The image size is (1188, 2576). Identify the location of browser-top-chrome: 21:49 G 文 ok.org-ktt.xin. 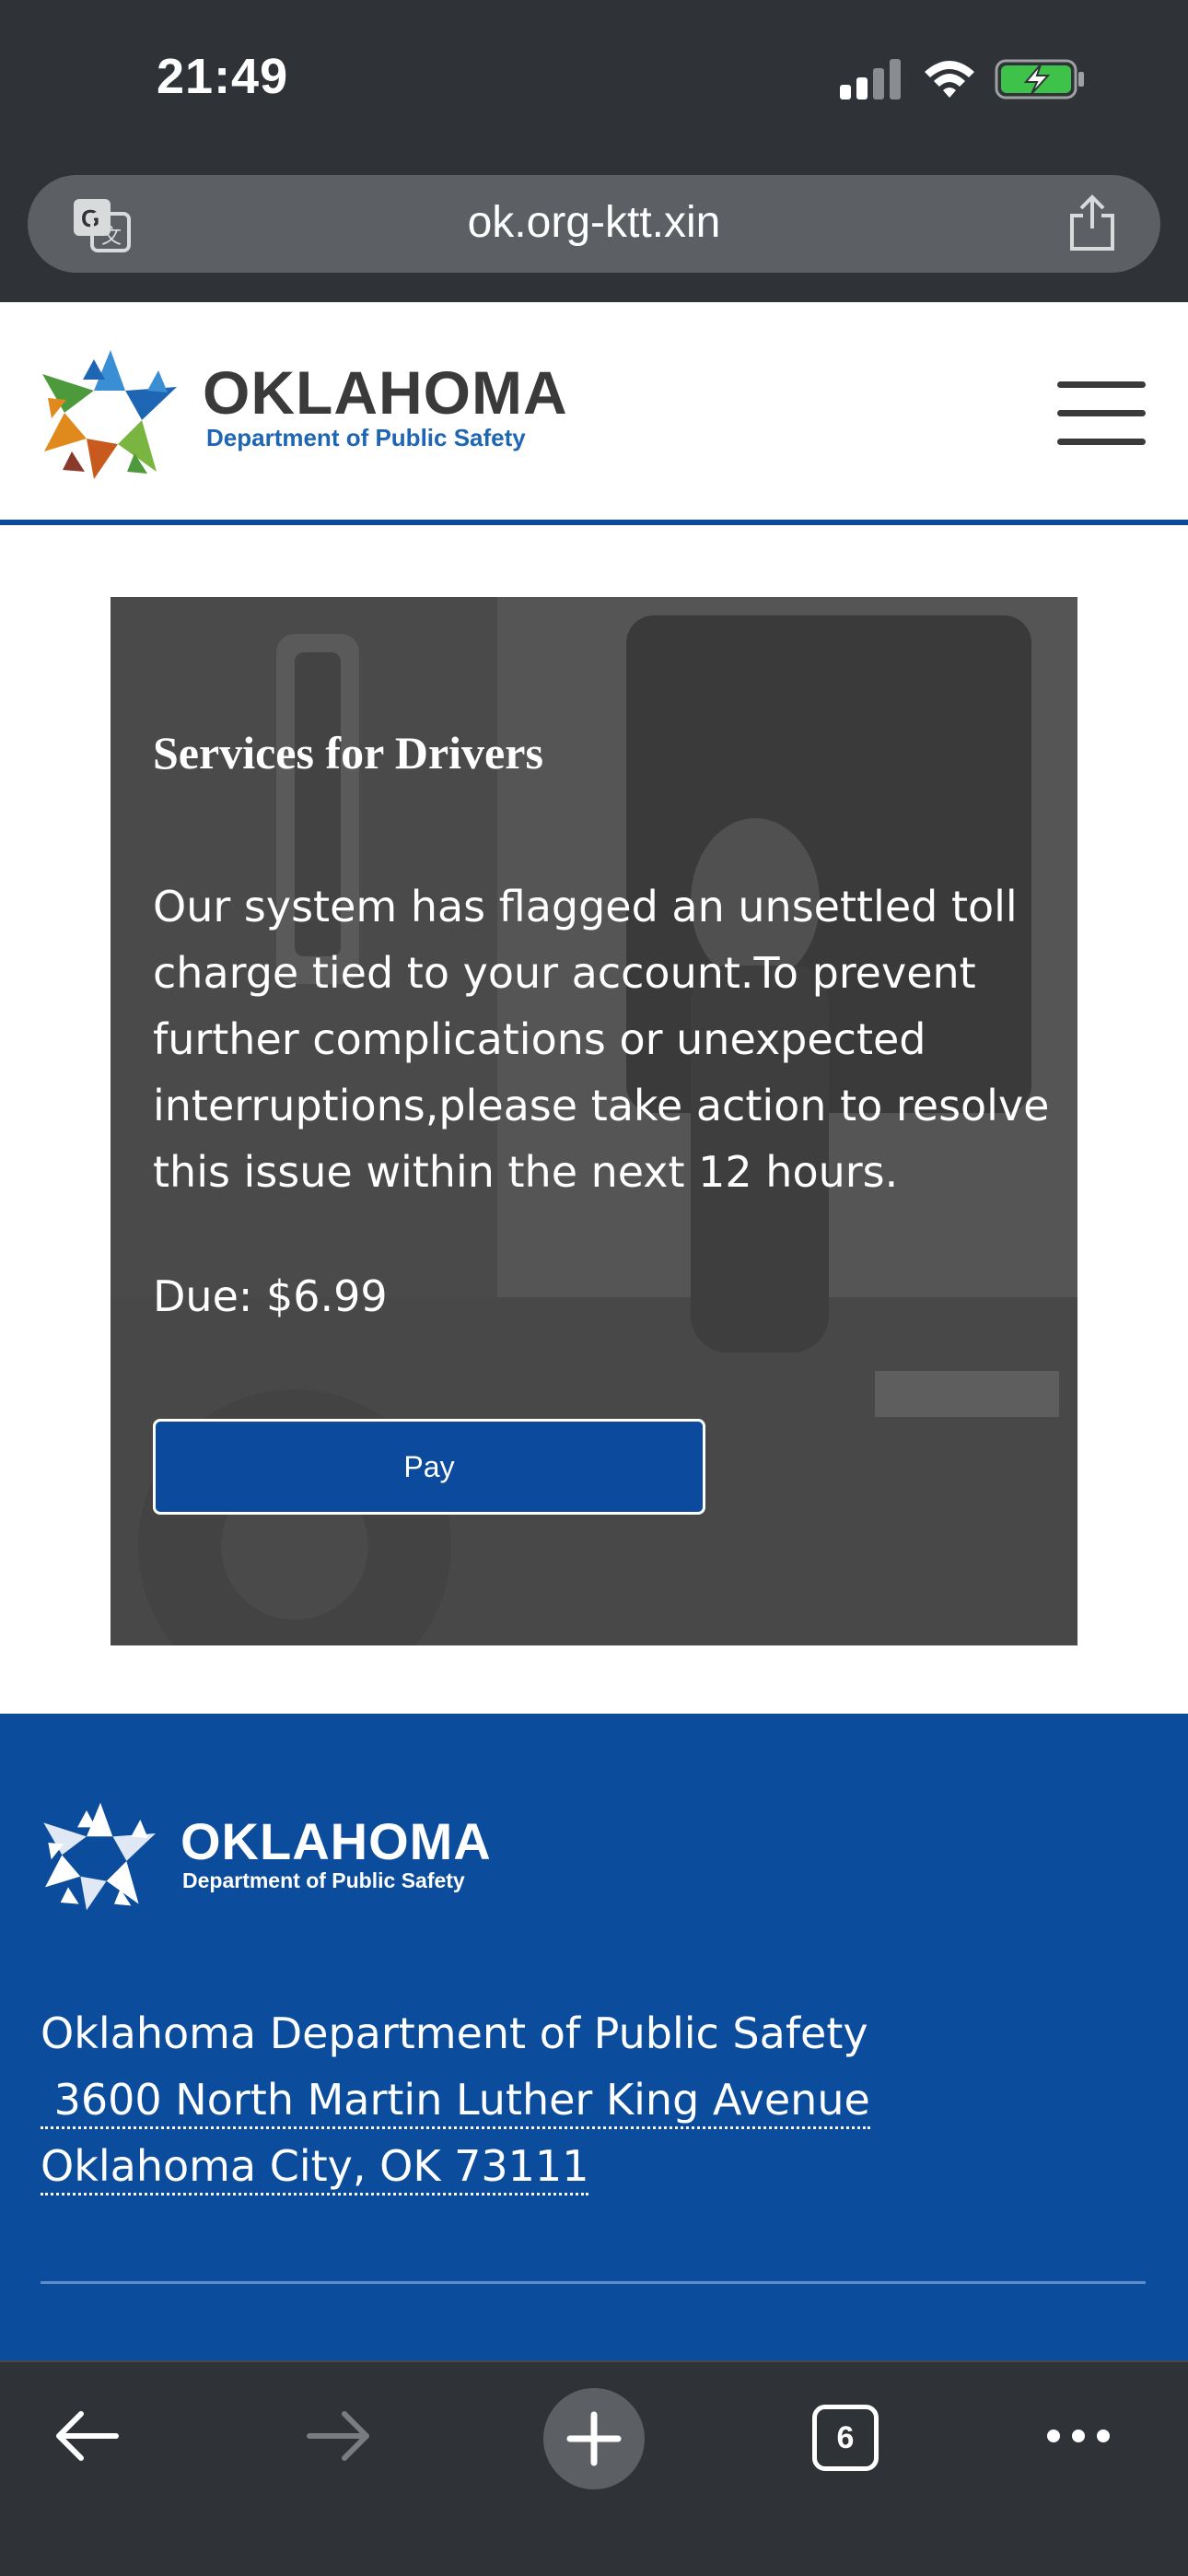
(594, 151).